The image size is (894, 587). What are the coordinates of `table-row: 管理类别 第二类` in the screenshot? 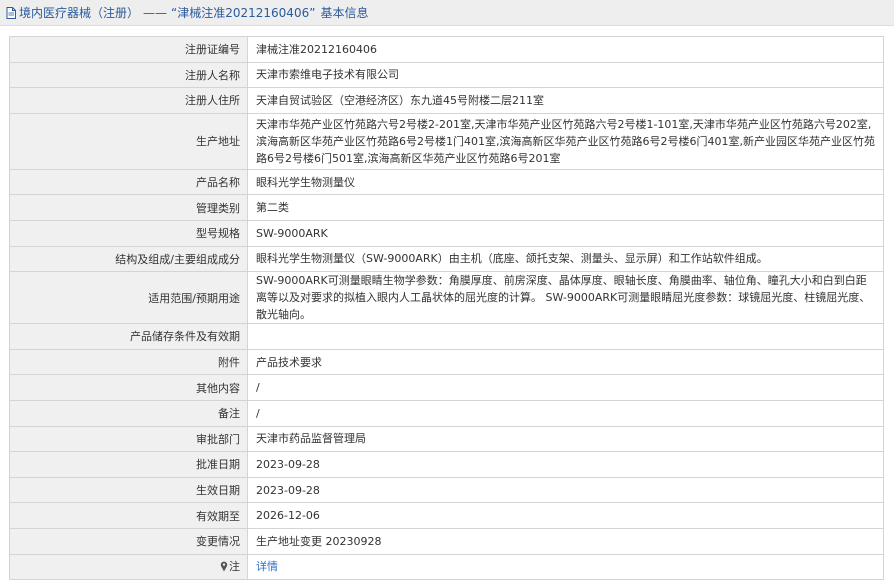 It's located at (446, 207).